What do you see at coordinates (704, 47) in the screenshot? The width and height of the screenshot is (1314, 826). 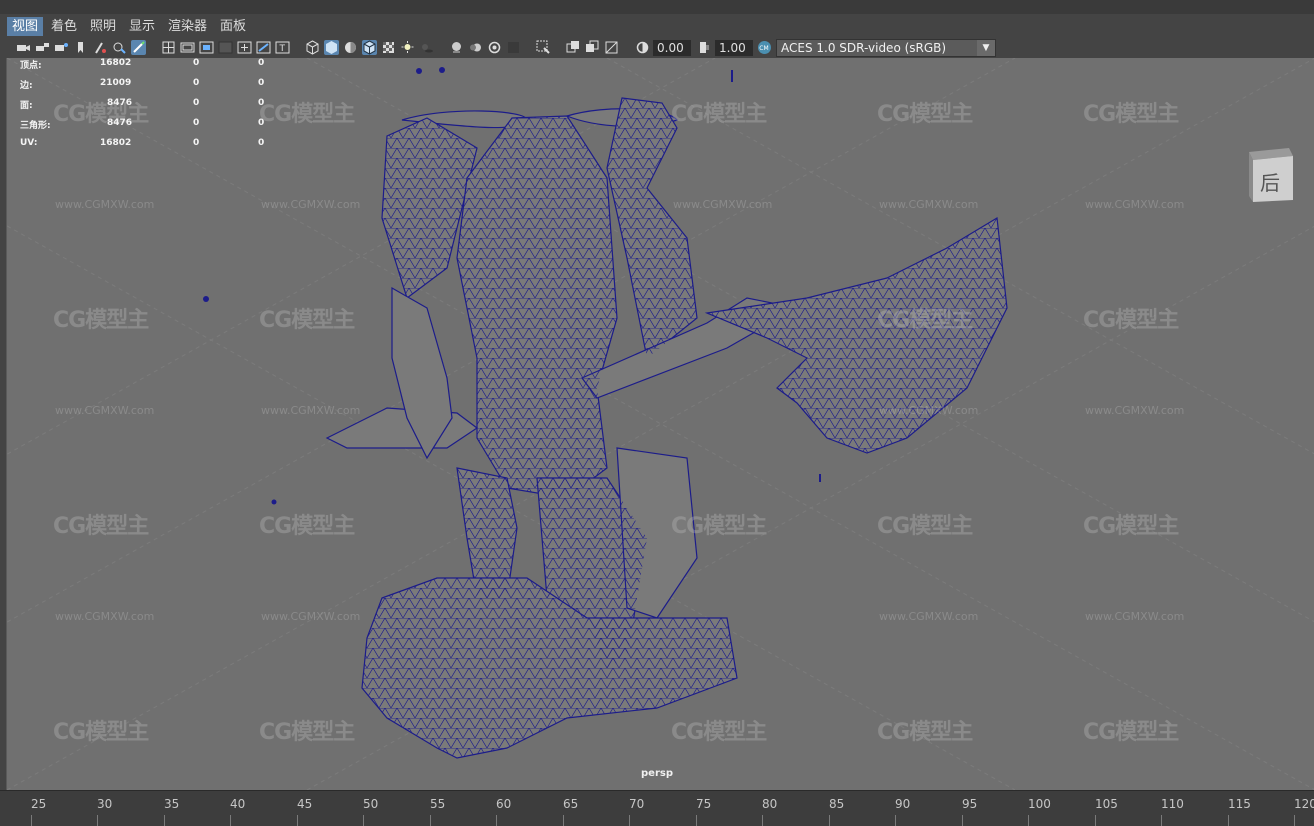 I see `gamma-icon` at bounding box center [704, 47].